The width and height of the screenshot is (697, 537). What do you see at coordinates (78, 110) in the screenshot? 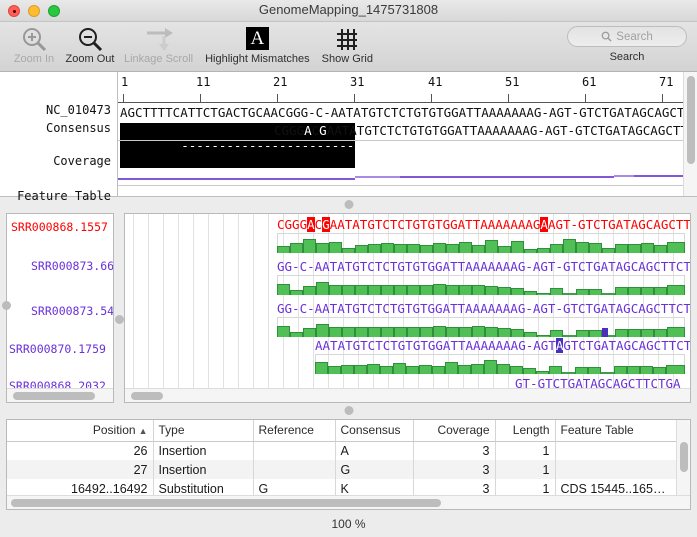
I see `row-label-accession: NC_010473` at bounding box center [78, 110].